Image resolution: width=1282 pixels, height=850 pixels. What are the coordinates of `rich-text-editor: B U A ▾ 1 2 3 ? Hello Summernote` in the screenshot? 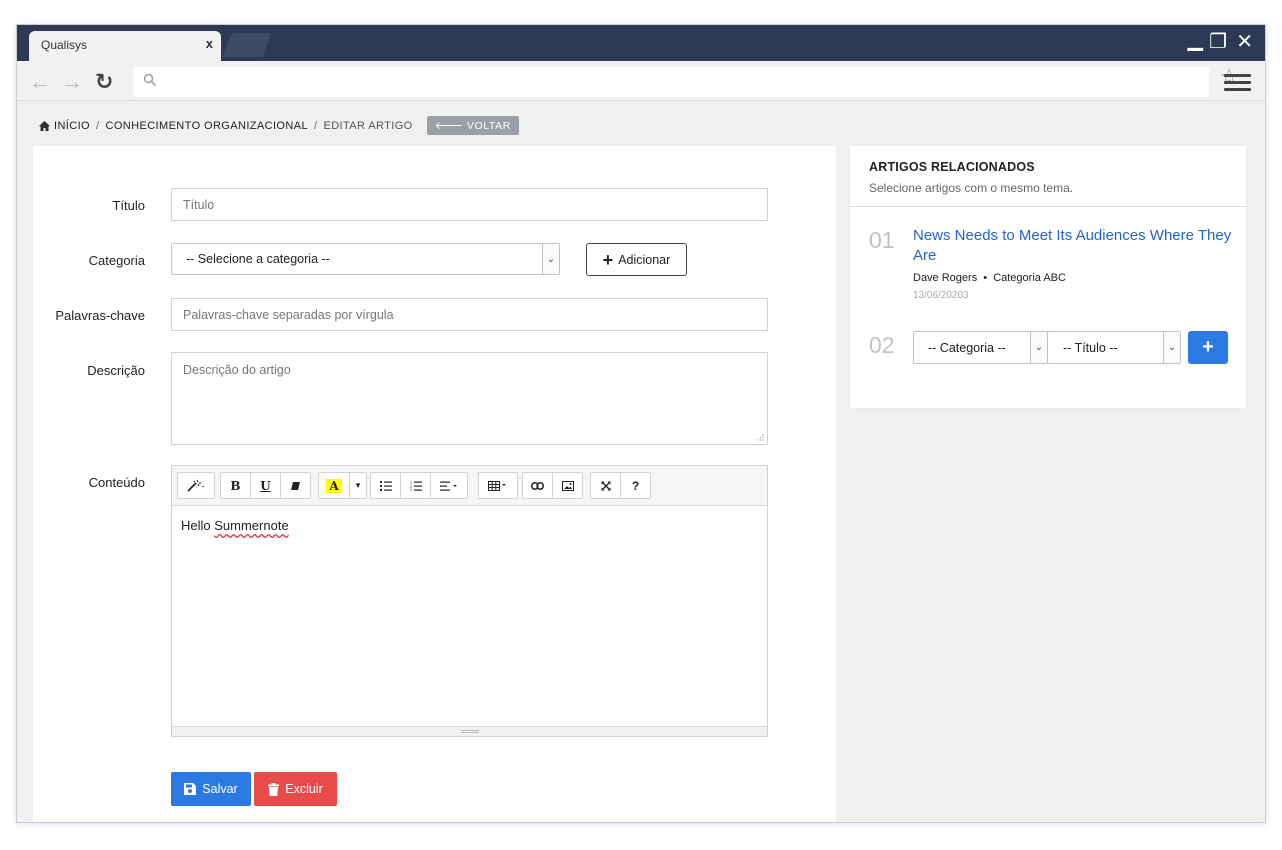 It's located at (469, 601).